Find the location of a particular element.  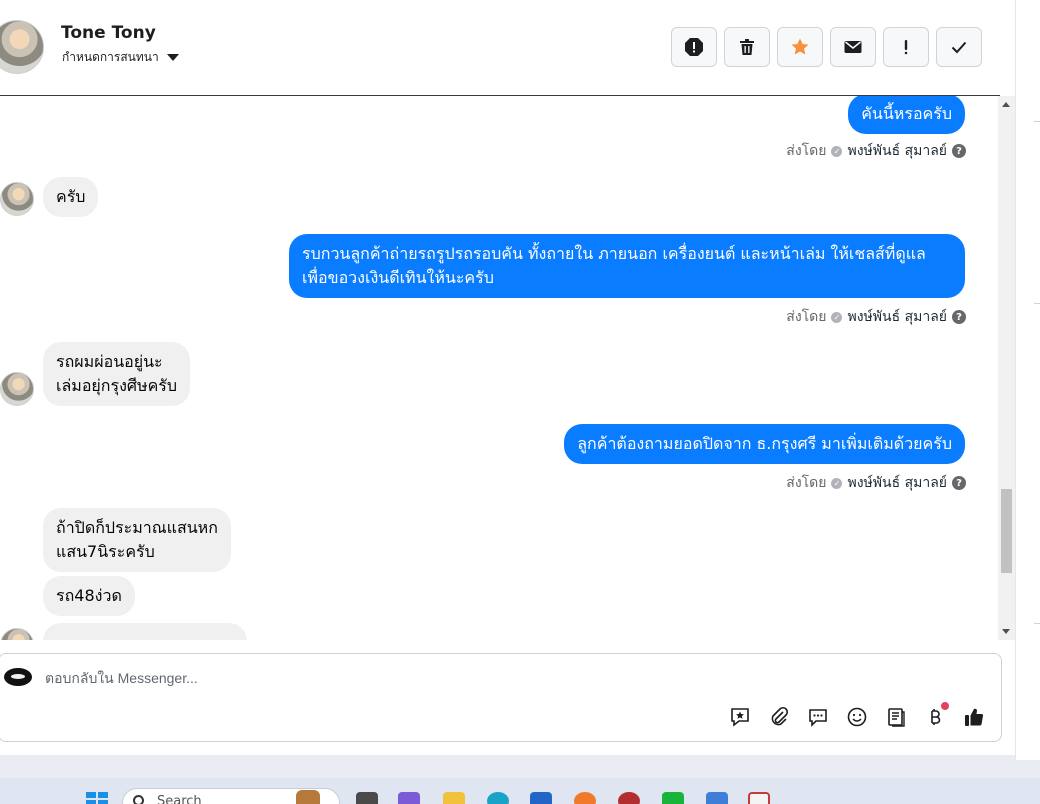

message-text: คันนี้หรอครับ is located at coordinates (906, 113).